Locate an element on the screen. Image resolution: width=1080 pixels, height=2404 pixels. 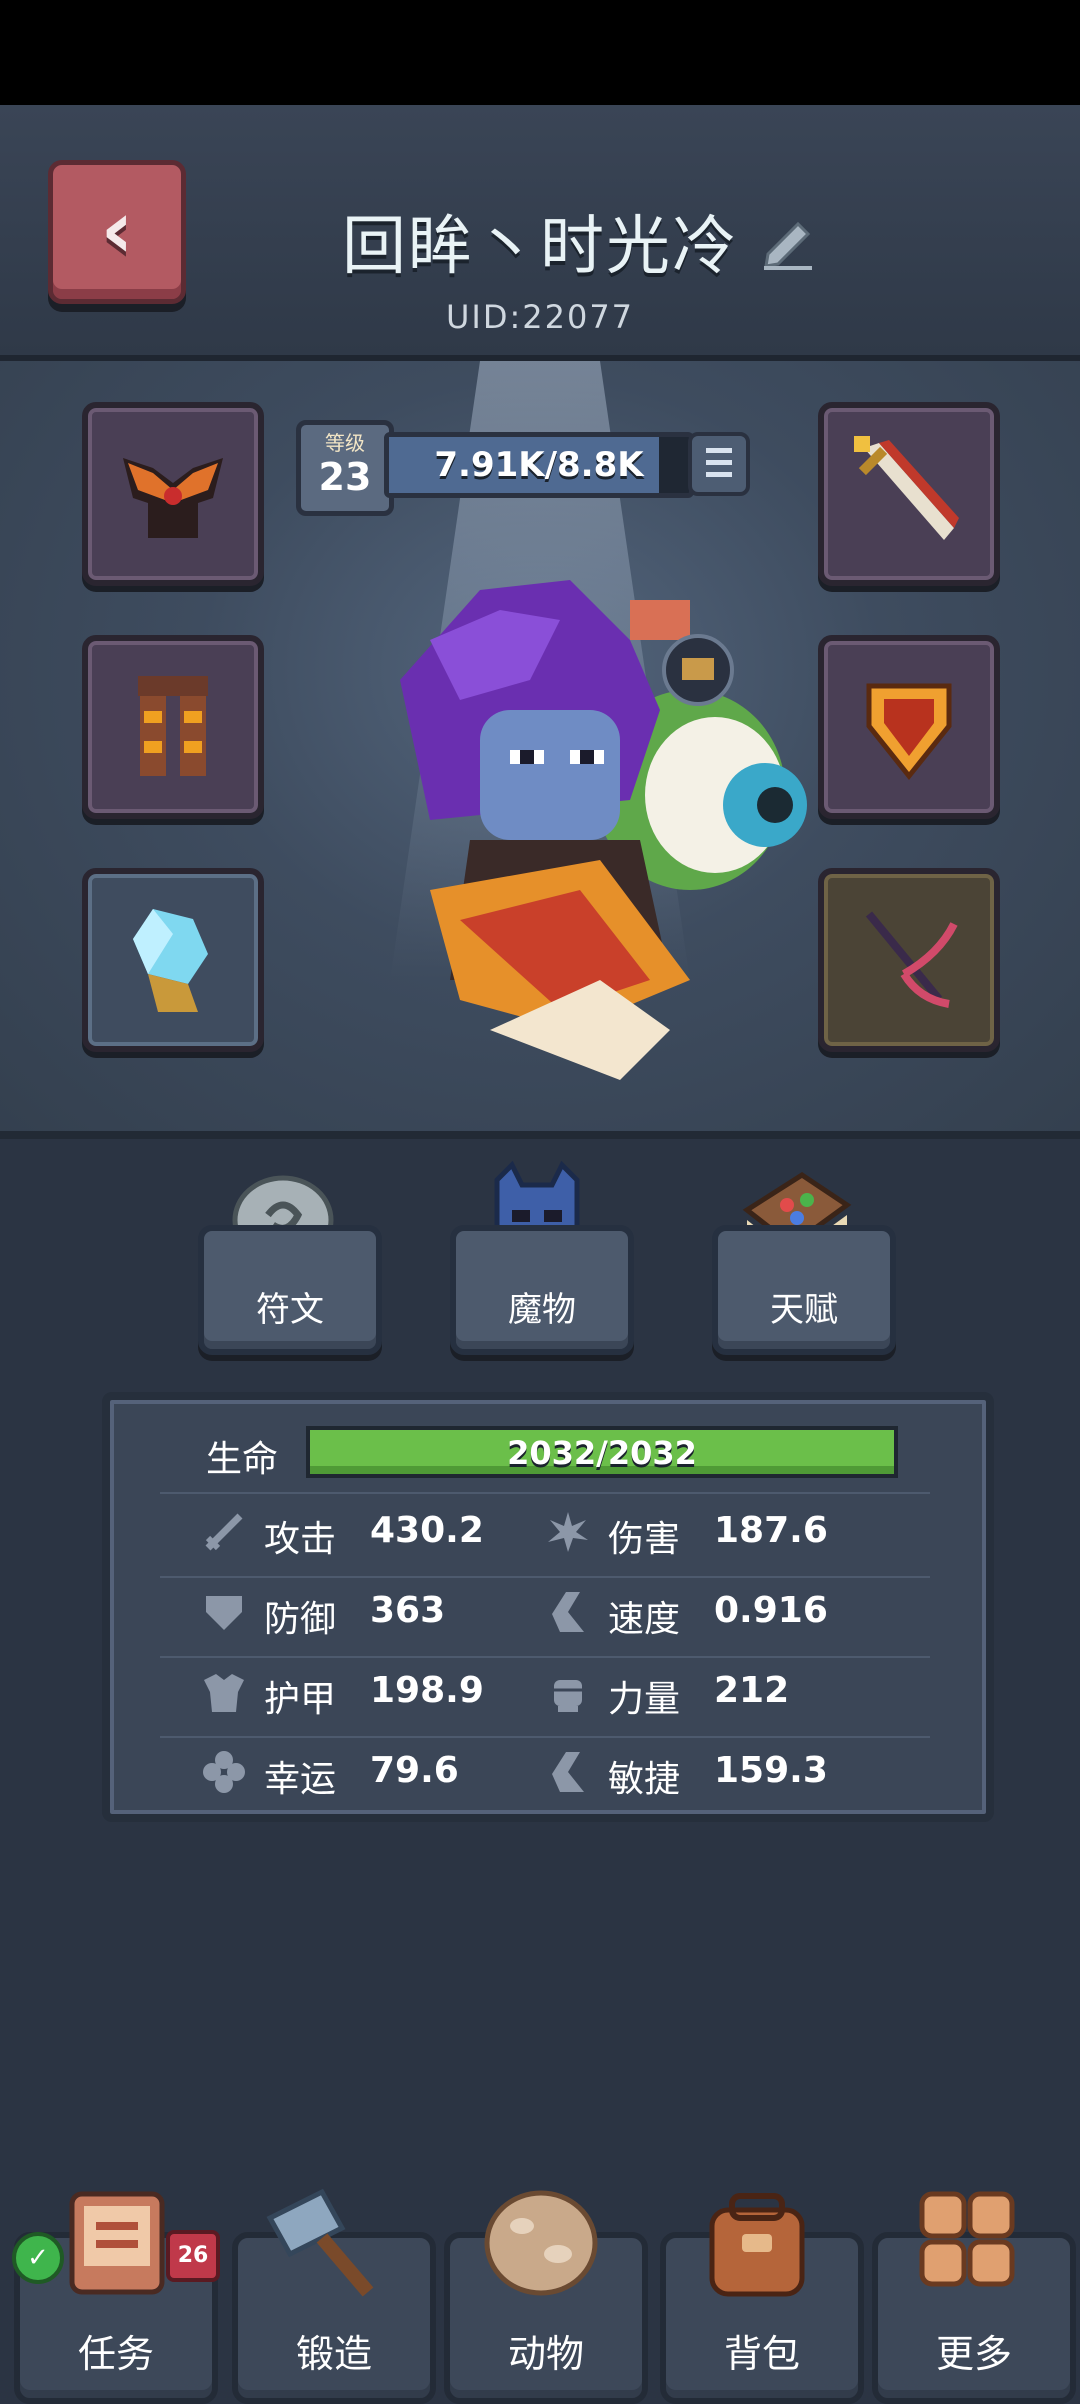
armor-icon is located at coordinates (224, 1693).